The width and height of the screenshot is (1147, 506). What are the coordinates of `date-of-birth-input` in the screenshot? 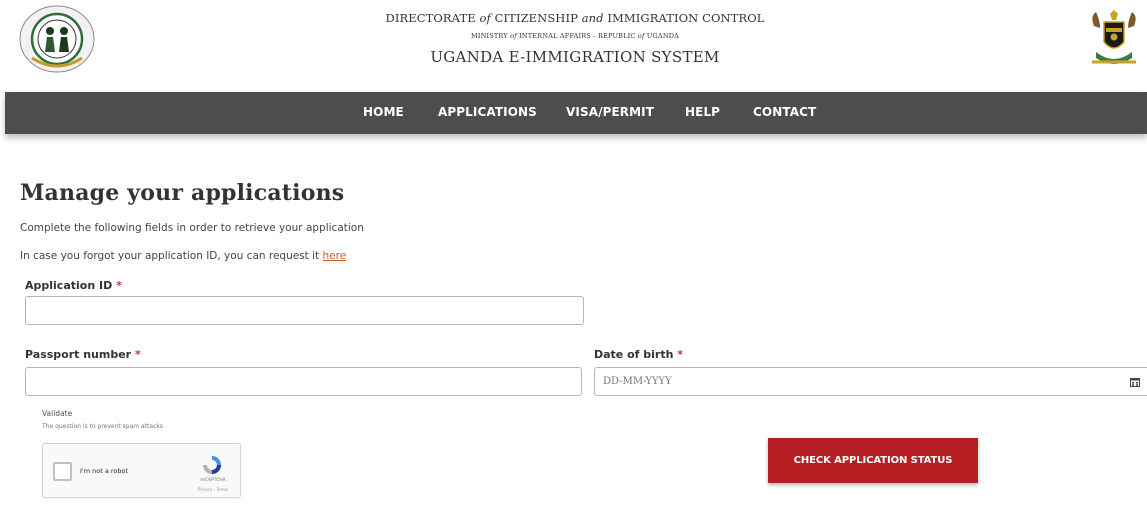 It's located at (855, 381).